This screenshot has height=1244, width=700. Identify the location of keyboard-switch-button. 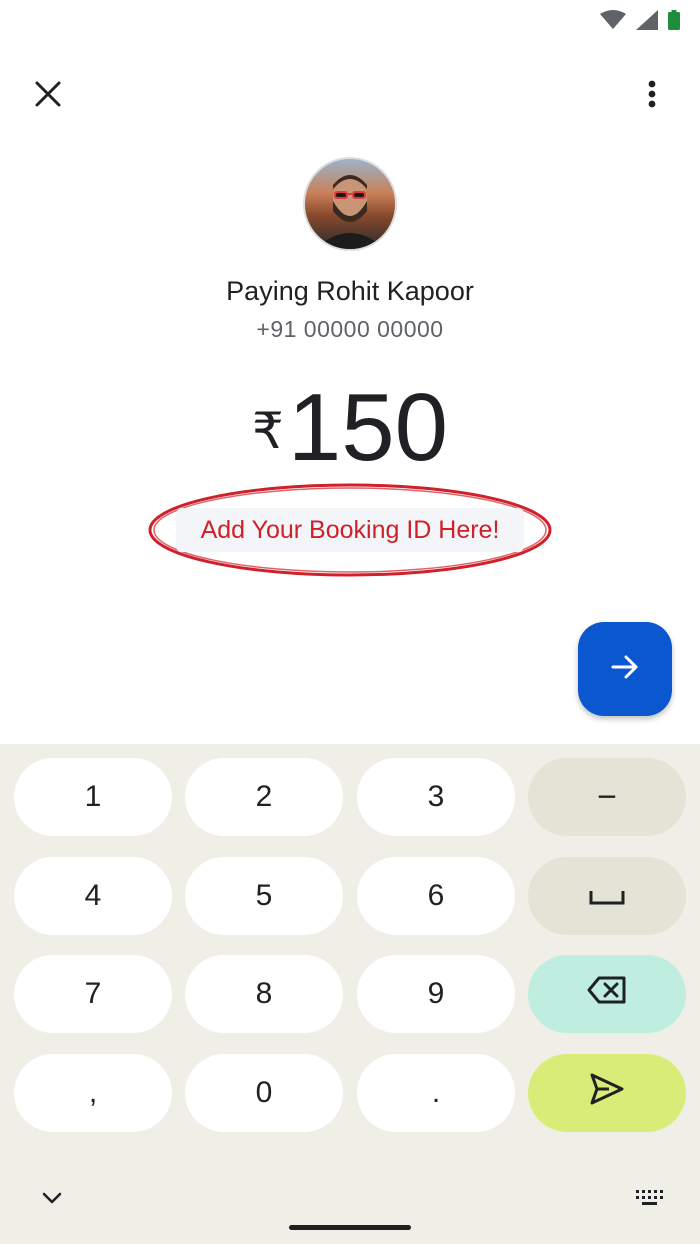
(650, 1200).